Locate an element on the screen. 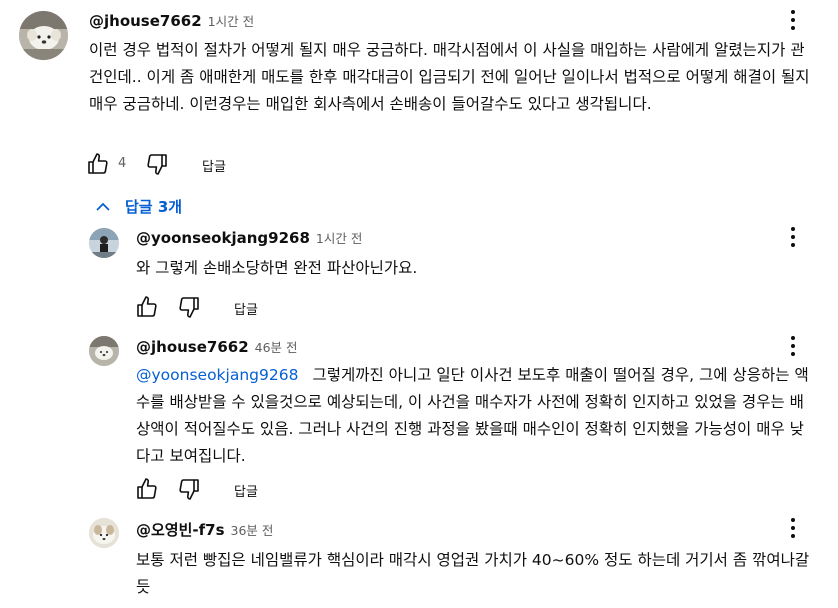 The width and height of the screenshot is (838, 608). replies-toggle: 답글 3개 is located at coordinates (138, 206).